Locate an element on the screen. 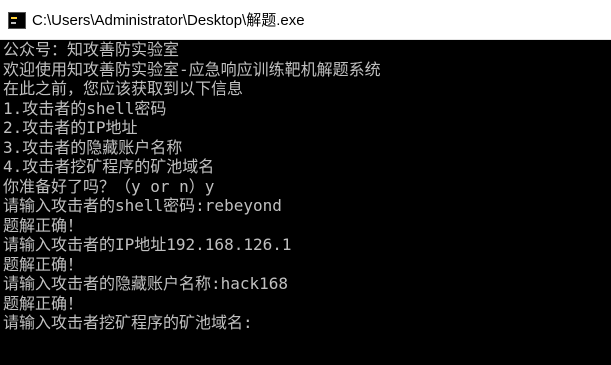 This screenshot has width=611, height=365. console-line: 在此之前，您应该获取到以下信息 is located at coordinates (123, 88).